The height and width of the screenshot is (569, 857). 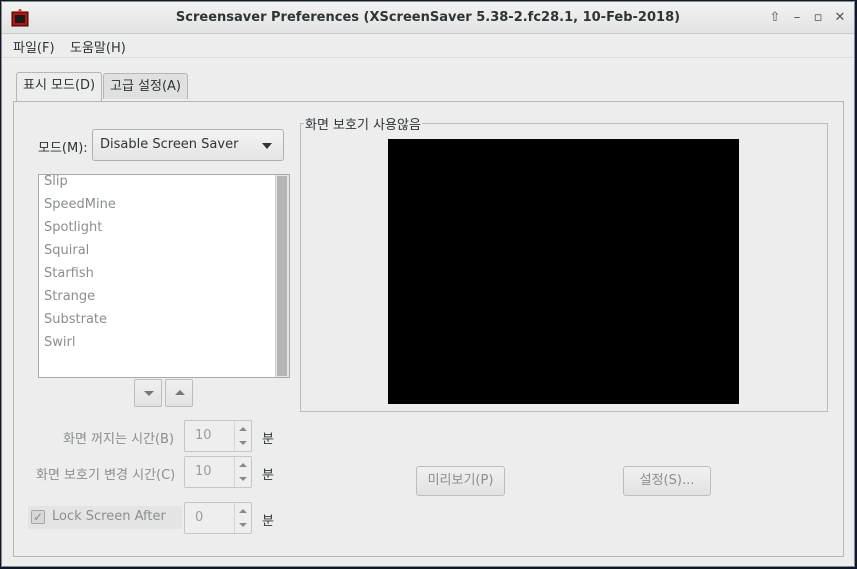 What do you see at coordinates (218, 436) in the screenshot?
I see `blank-after-spinner: 10` at bounding box center [218, 436].